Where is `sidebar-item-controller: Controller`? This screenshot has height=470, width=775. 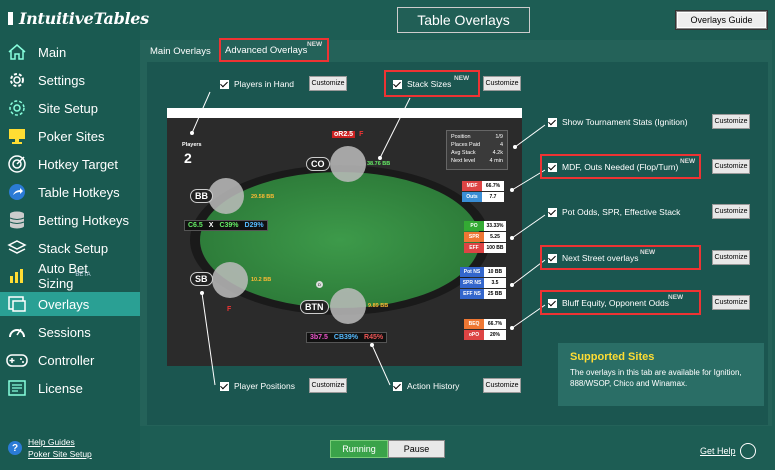
sidebar-item-controller: Controller is located at coordinates (70, 360).